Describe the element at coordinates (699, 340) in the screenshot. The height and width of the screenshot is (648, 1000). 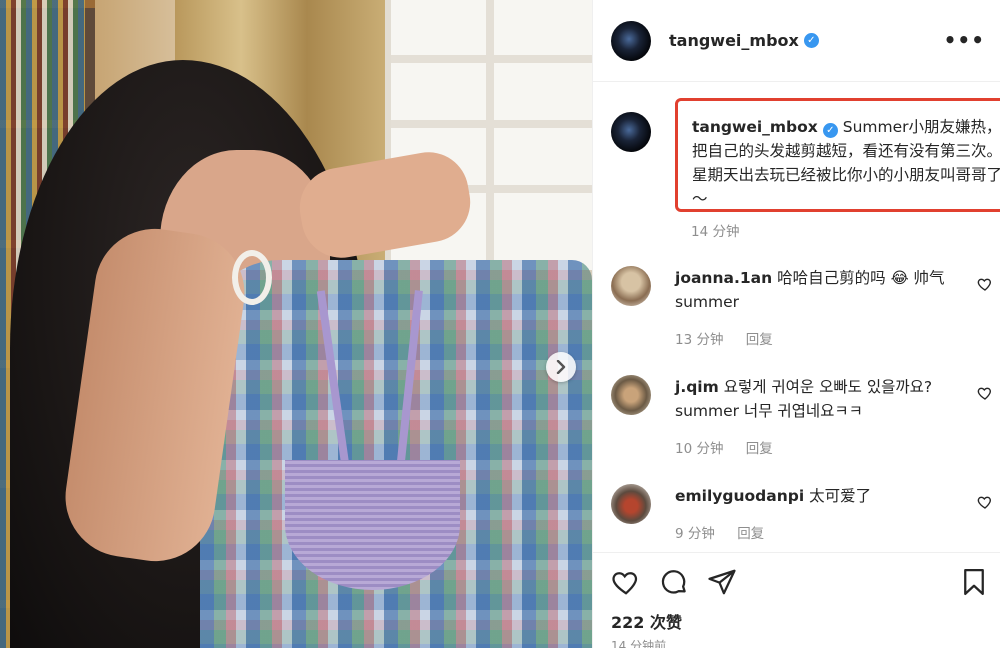
I see `comment-time: 13 分钟` at that location.